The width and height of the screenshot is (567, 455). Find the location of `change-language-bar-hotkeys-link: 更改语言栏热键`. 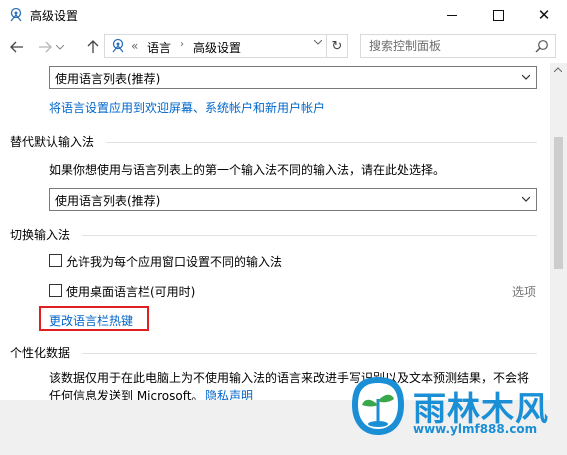

change-language-bar-hotkeys-link: 更改语言栏热键 is located at coordinates (91, 320).